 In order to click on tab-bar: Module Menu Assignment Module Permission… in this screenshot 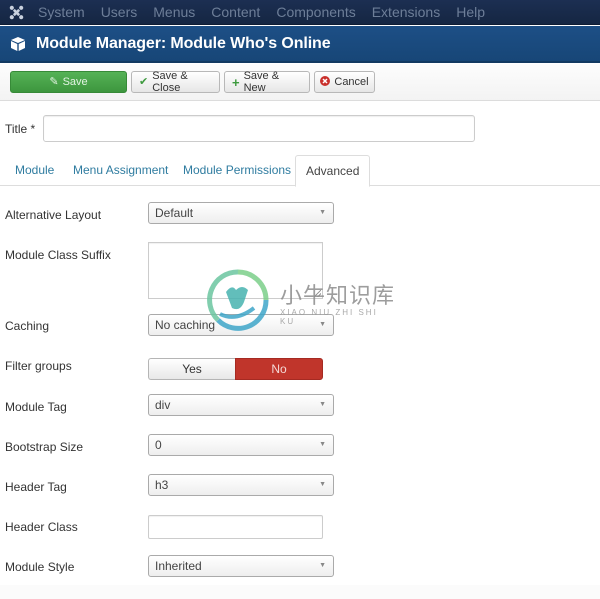, I will do `click(300, 171)`.